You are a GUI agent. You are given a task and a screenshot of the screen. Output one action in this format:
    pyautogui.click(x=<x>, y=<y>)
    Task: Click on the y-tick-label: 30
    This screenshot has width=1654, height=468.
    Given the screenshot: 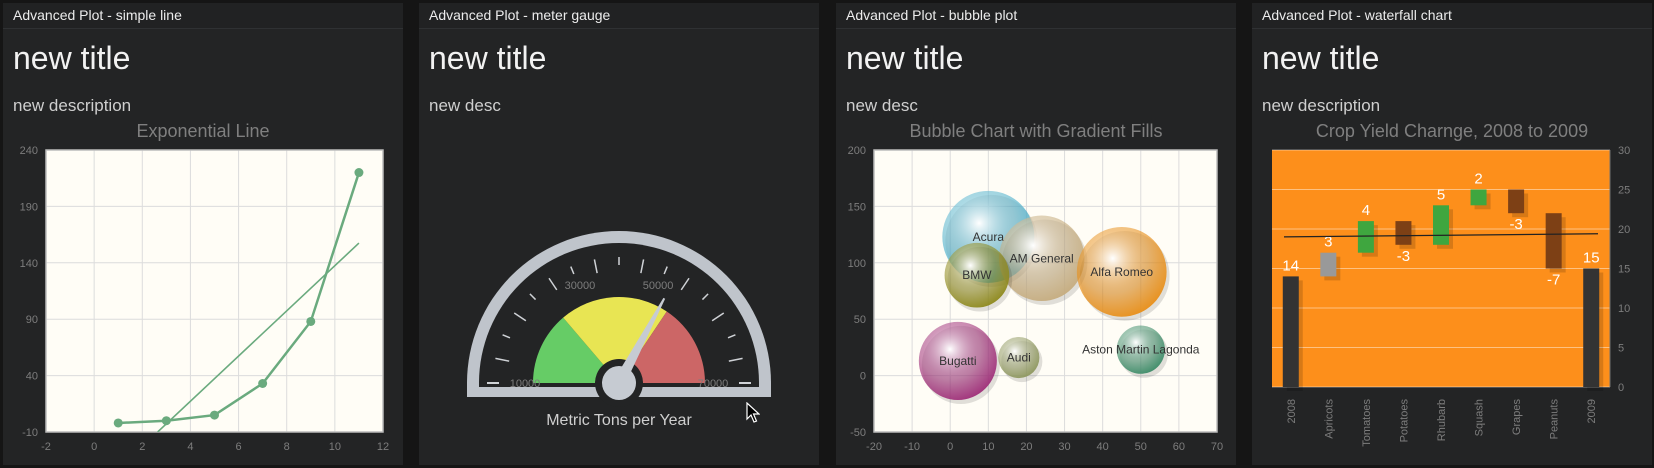 What is the action you would take?
    pyautogui.click(x=1624, y=151)
    